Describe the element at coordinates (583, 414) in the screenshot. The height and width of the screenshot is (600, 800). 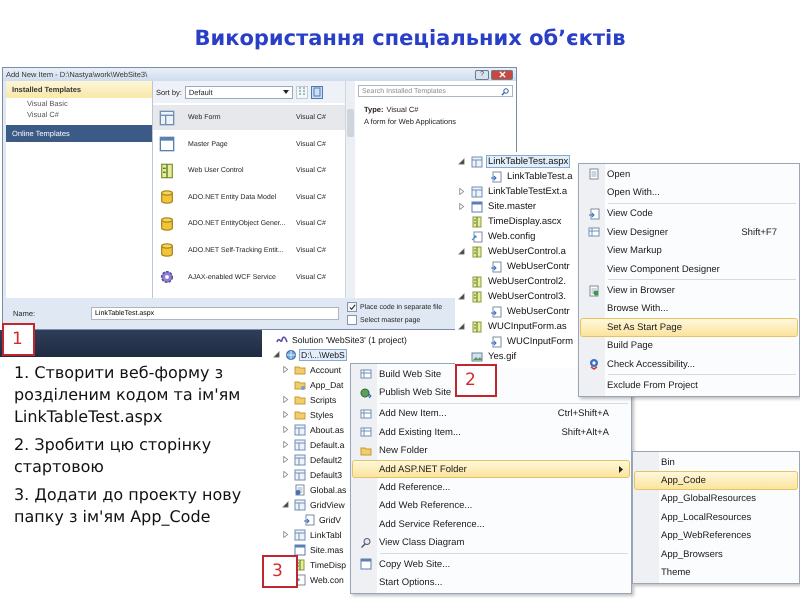
I see `shortcut-label: Ctrl+Shift+A` at that location.